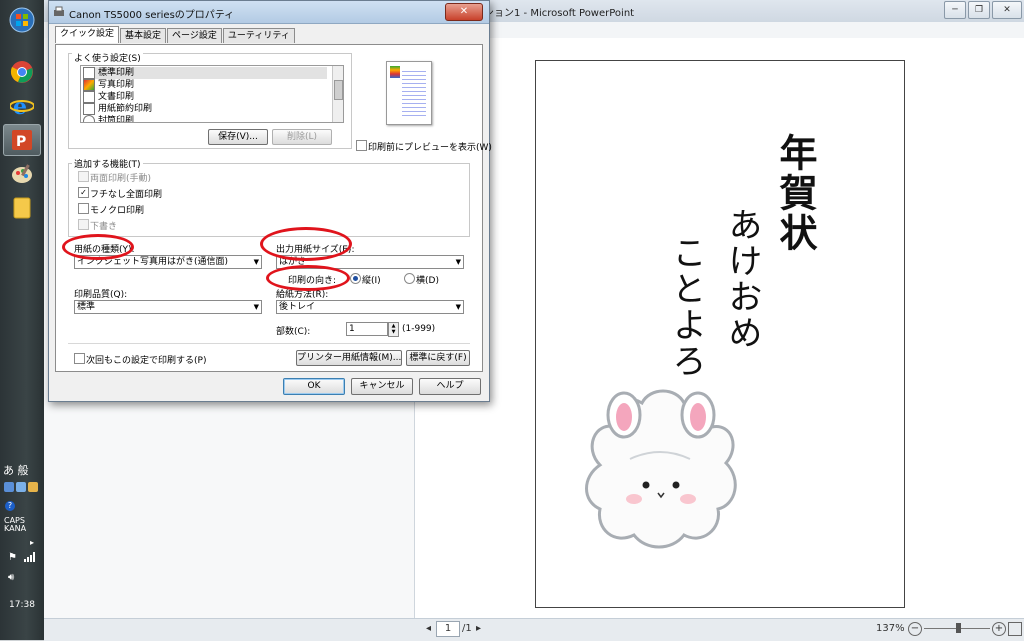  What do you see at coordinates (212, 94) in the screenshot?
I see `frequent-settings-list: 標準印刷 写真印刷 文書印刷 用紙節約印刷 封筒印刷` at bounding box center [212, 94].